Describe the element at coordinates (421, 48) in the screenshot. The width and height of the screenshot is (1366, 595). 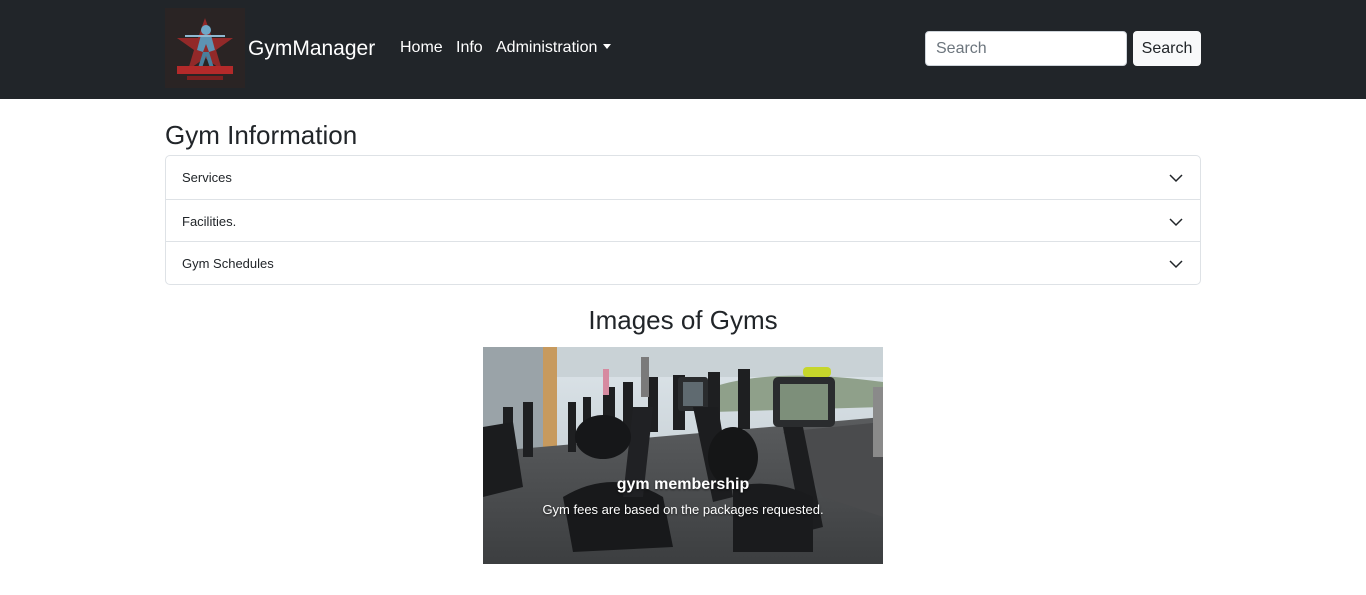
I see `nav-link-home: Home` at that location.